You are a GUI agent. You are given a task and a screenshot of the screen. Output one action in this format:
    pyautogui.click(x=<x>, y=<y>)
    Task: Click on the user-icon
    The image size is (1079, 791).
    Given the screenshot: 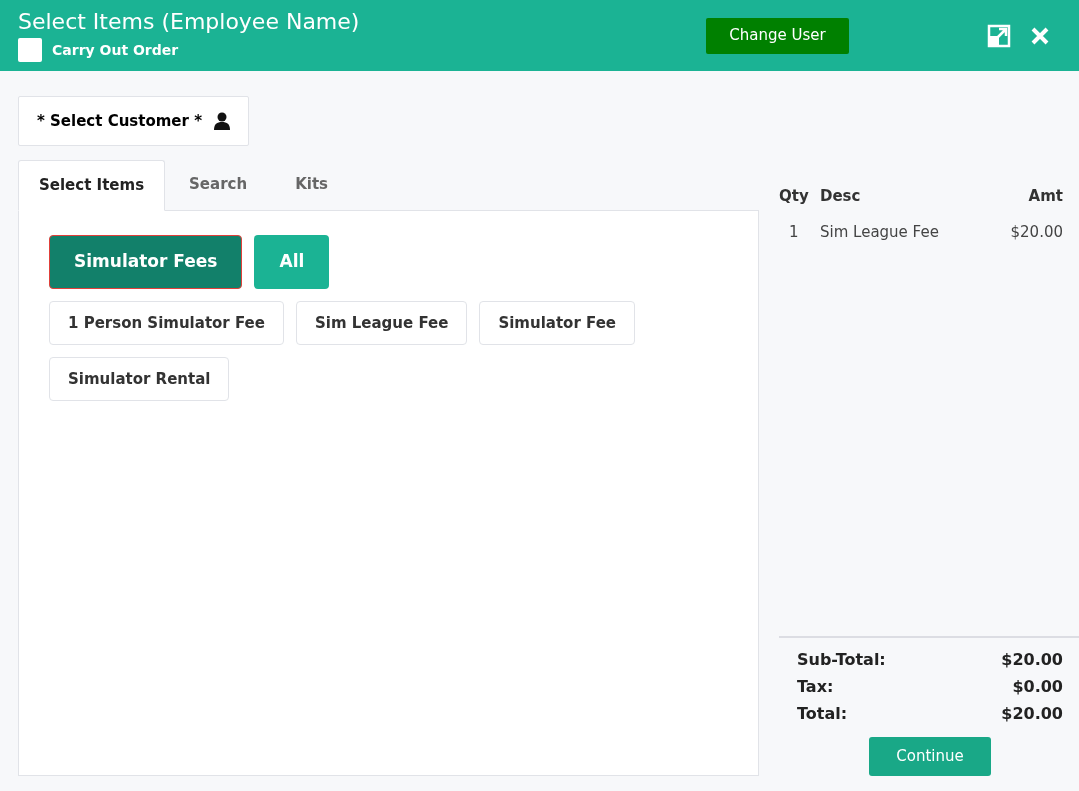 What is the action you would take?
    pyautogui.click(x=222, y=121)
    